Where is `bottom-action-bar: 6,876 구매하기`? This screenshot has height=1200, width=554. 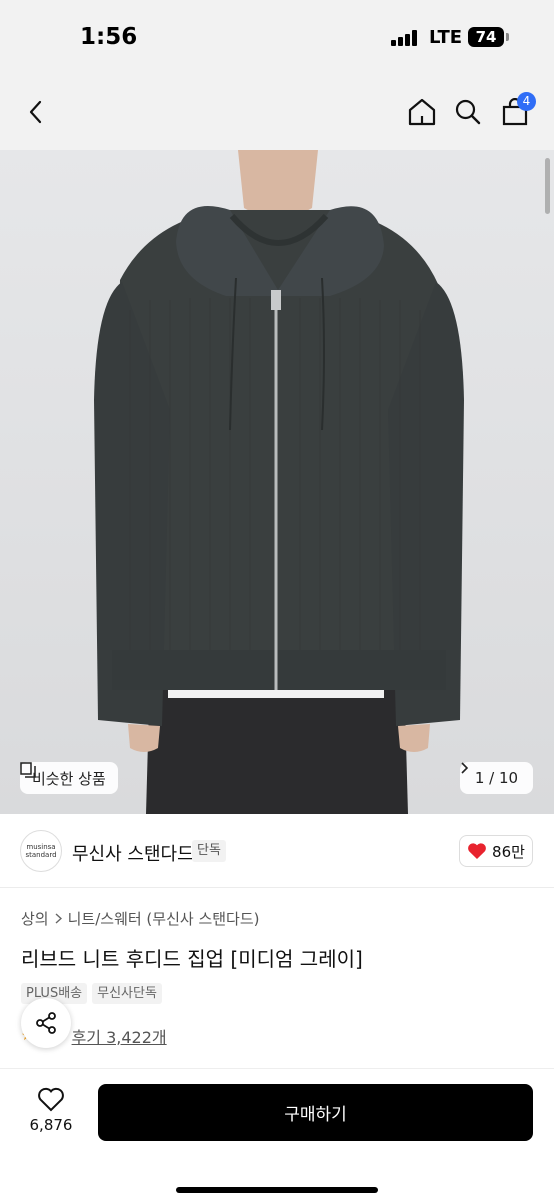
bottom-action-bar: 6,876 구매하기 is located at coordinates (277, 1134).